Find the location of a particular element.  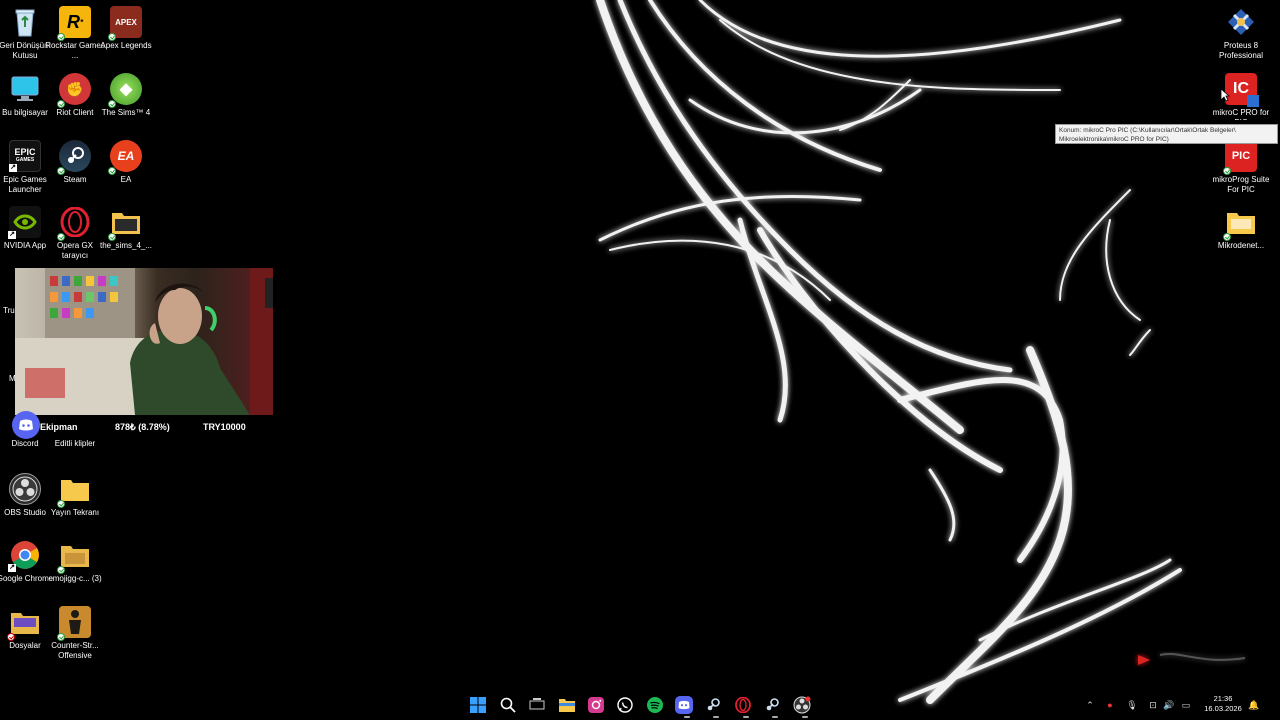

desktop-icon-label: emojigg-c... (3) is located at coordinates (75, 578).